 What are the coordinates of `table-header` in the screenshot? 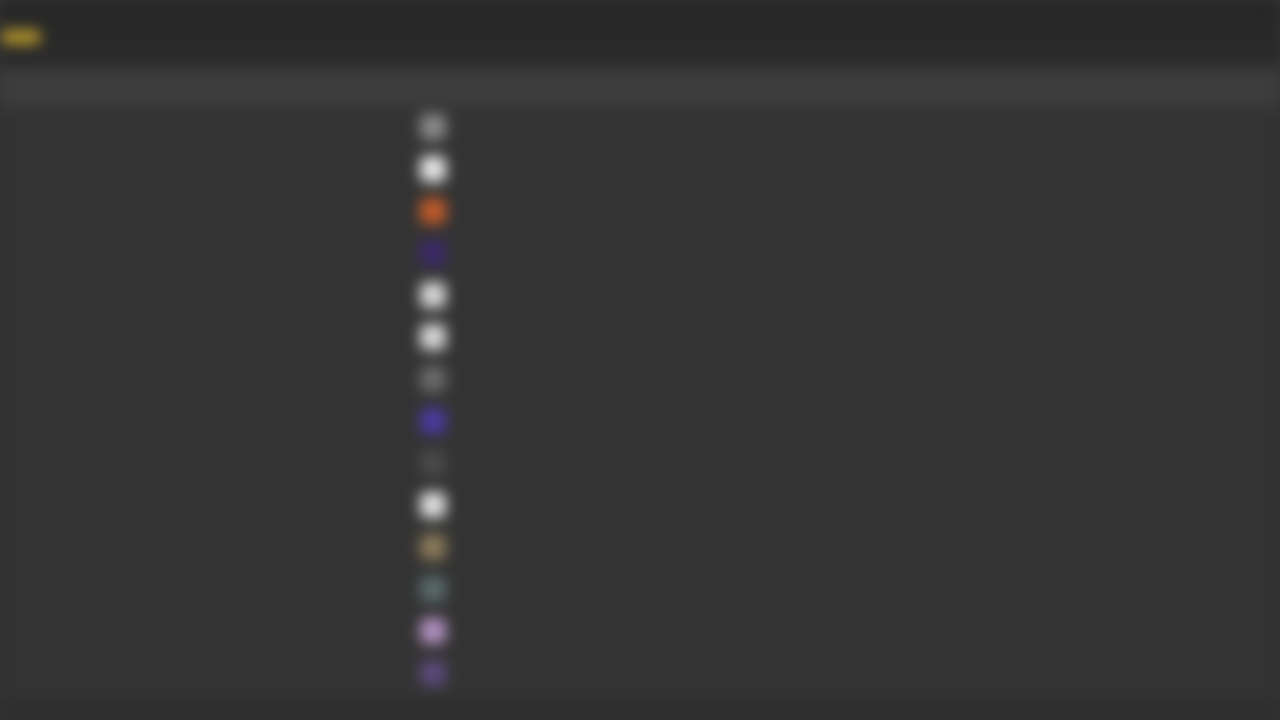 It's located at (640, 87).